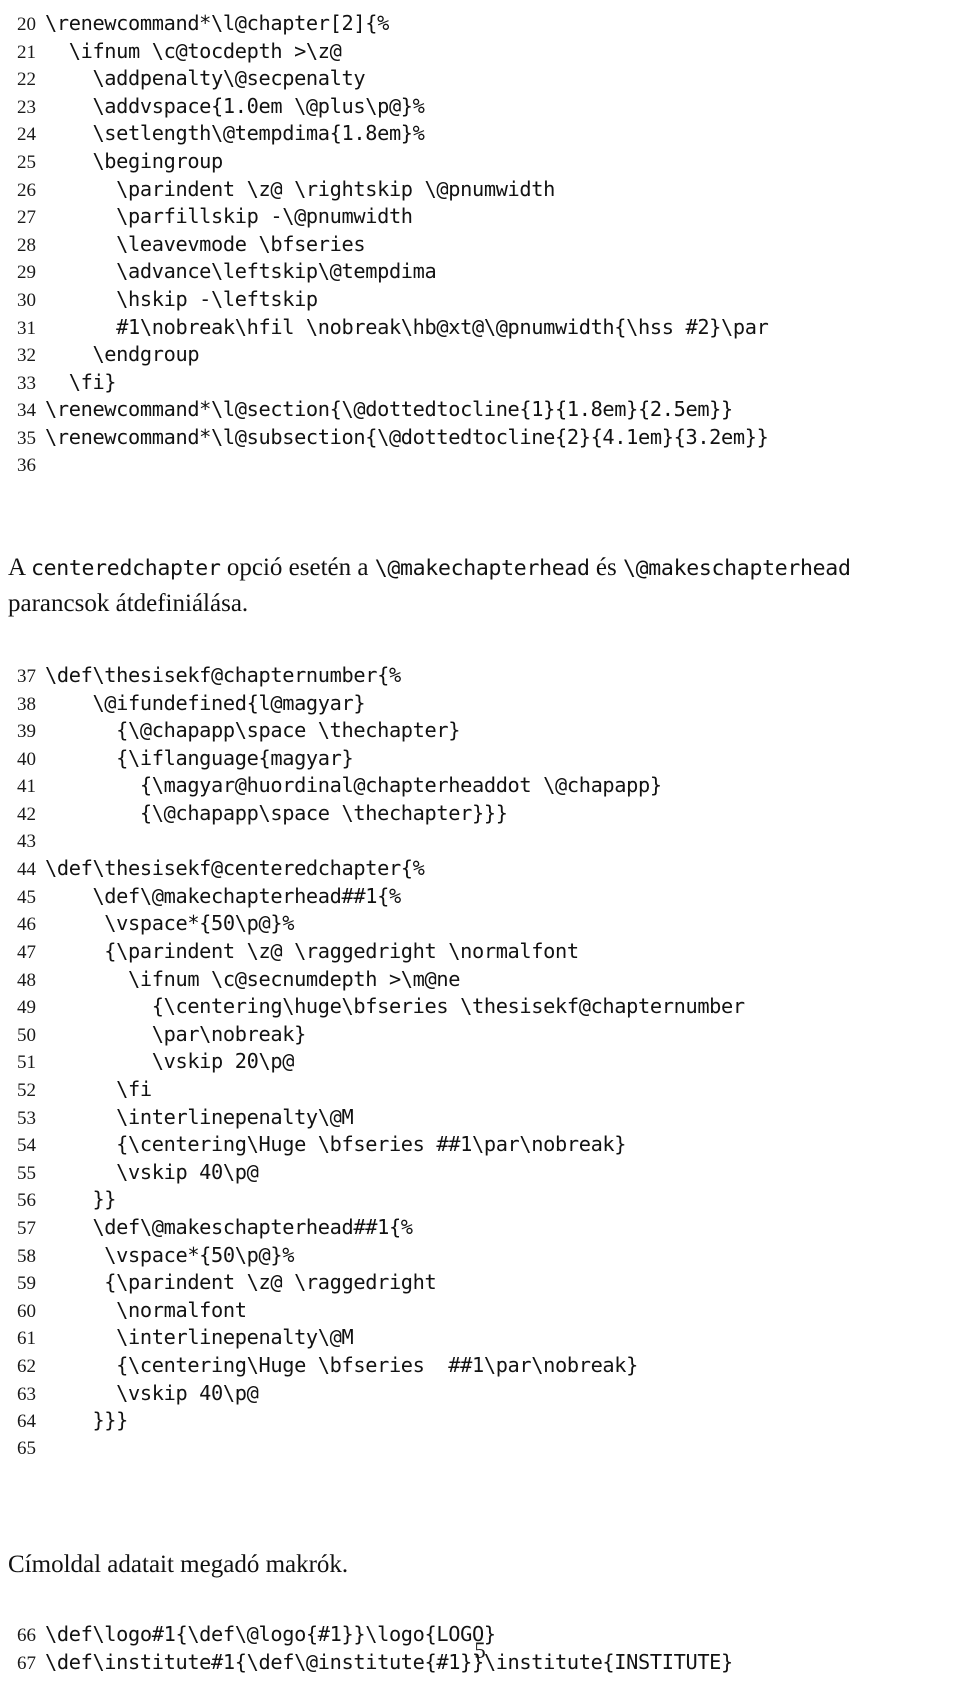 The image size is (960, 1686). Describe the element at coordinates (26, 24) in the screenshot. I see `code-line-number: 20` at that location.